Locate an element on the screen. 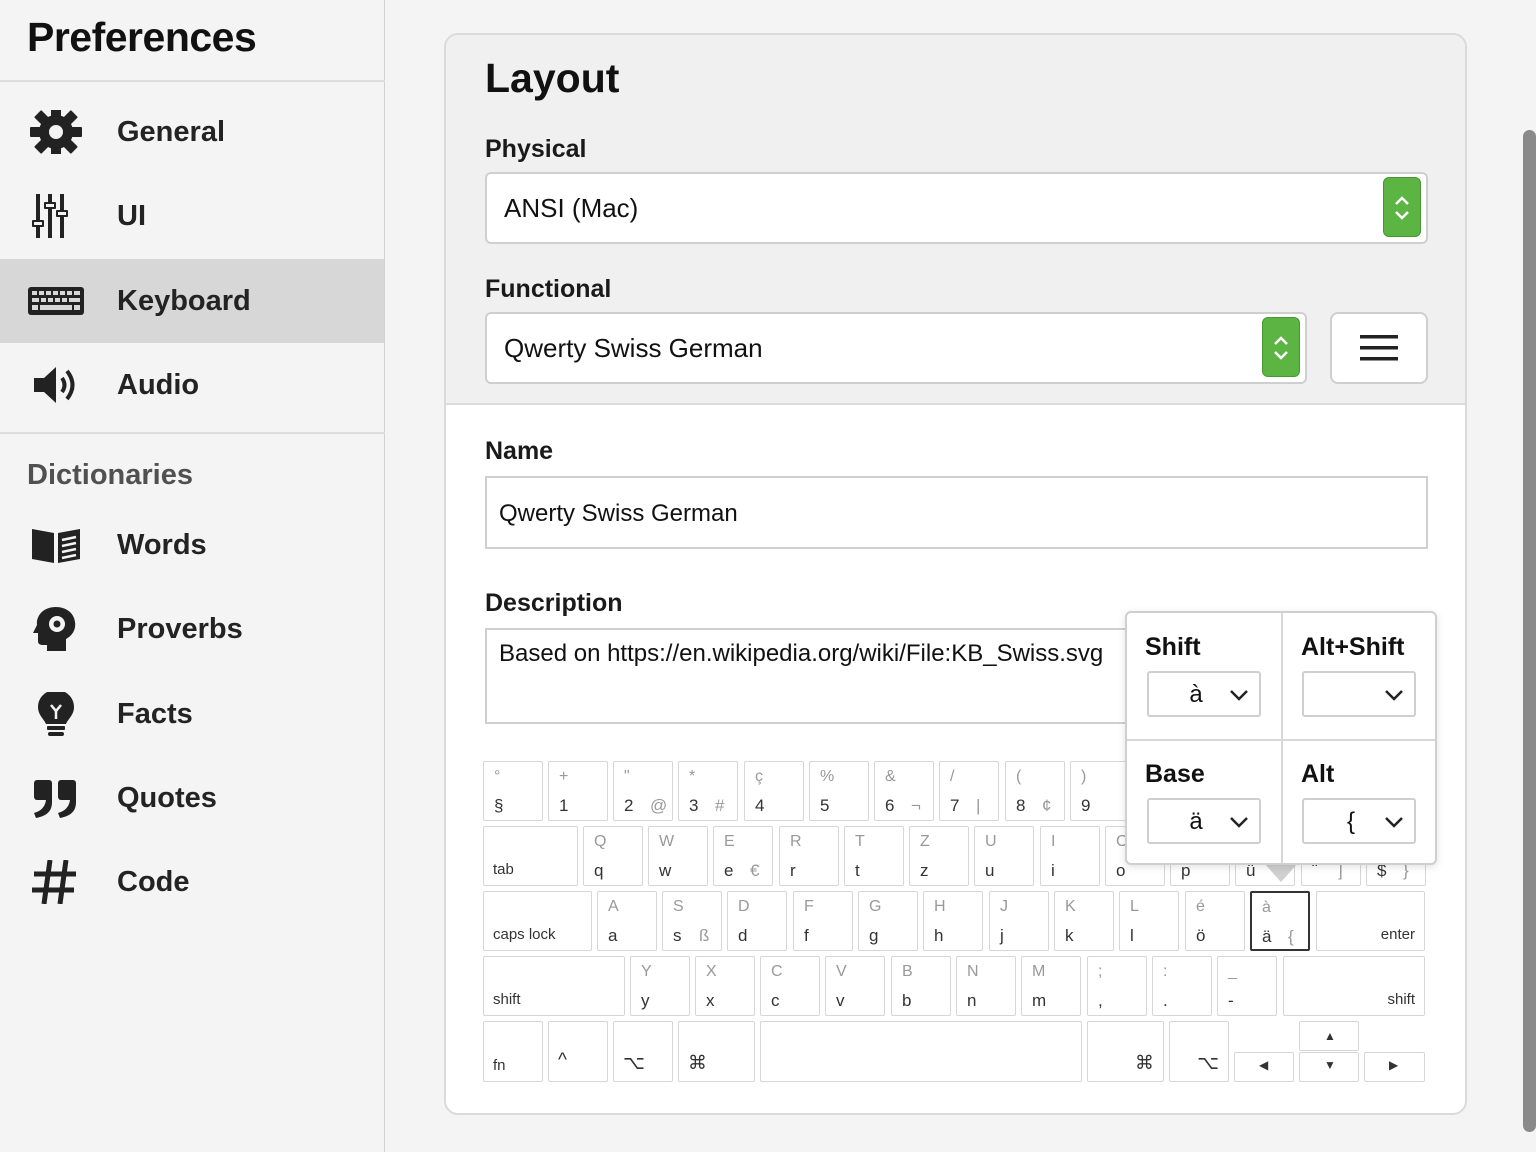 Image resolution: width=1536 pixels, height=1152 pixels. key-base-char: 6 is located at coordinates (890, 805).